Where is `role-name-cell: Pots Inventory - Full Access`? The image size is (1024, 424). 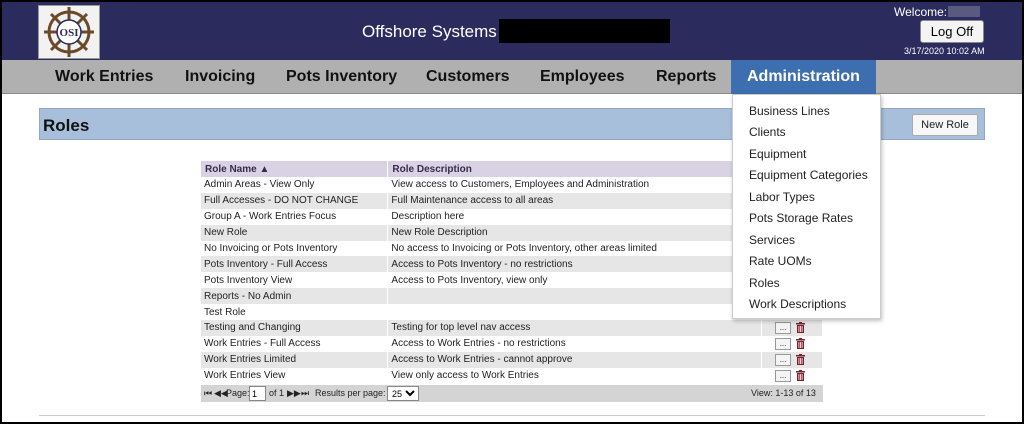
role-name-cell: Pots Inventory - Full Access is located at coordinates (295, 264).